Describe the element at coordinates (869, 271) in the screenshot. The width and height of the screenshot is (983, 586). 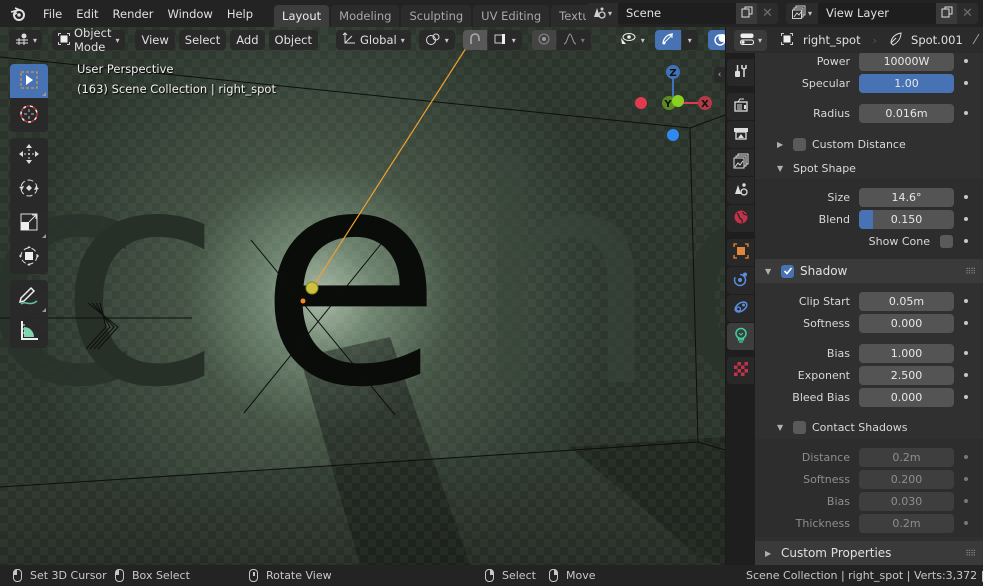
I see `shadow-panel-header: ▼ Shadow ⠿⠿` at that location.